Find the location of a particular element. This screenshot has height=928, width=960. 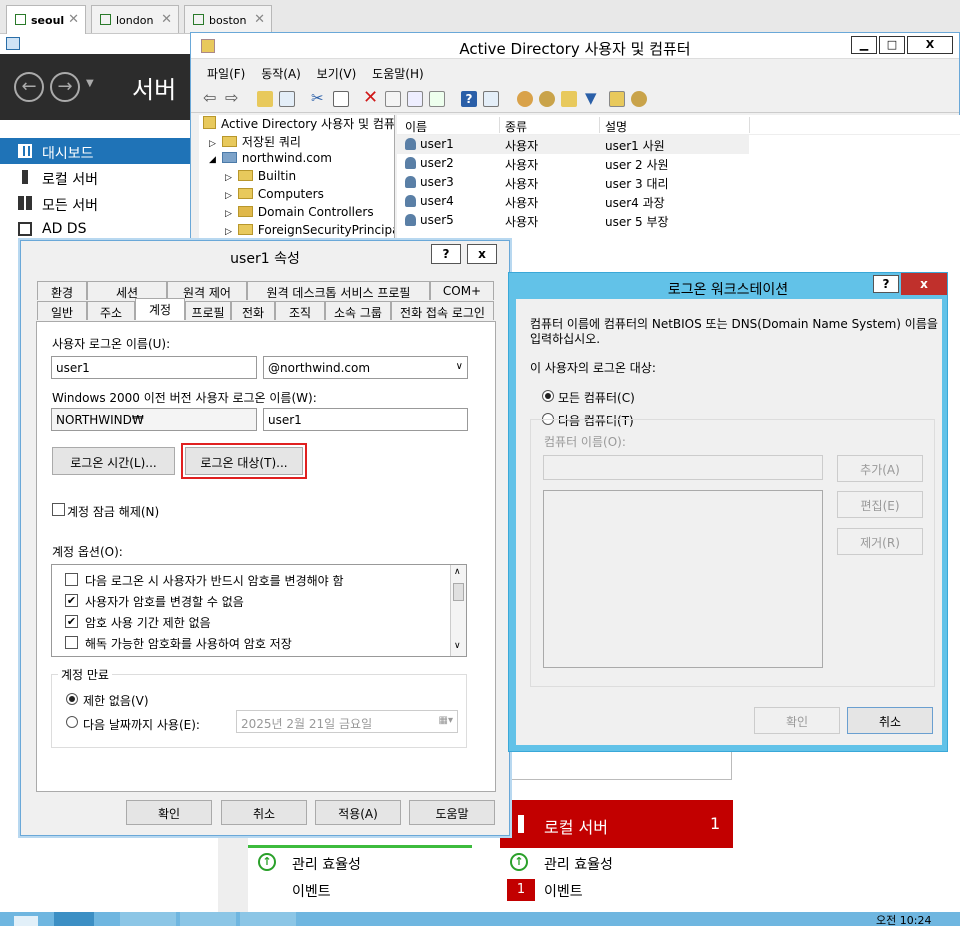

column-header-type: 종류 is located at coordinates (516, 126).